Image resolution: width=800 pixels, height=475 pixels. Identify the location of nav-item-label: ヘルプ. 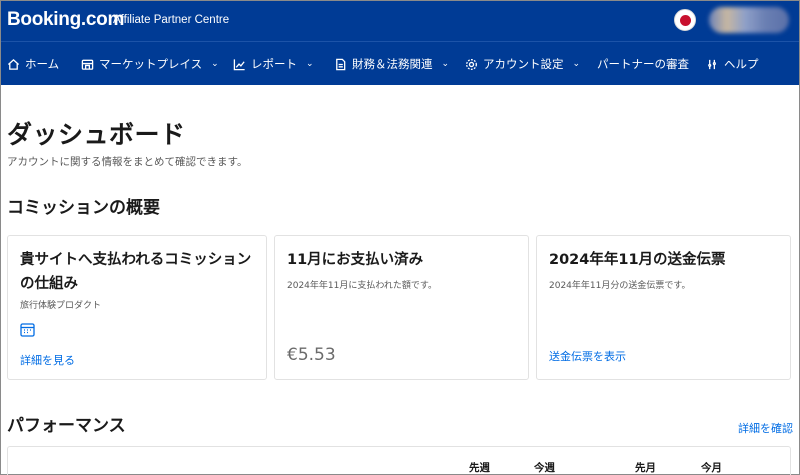
(741, 64).